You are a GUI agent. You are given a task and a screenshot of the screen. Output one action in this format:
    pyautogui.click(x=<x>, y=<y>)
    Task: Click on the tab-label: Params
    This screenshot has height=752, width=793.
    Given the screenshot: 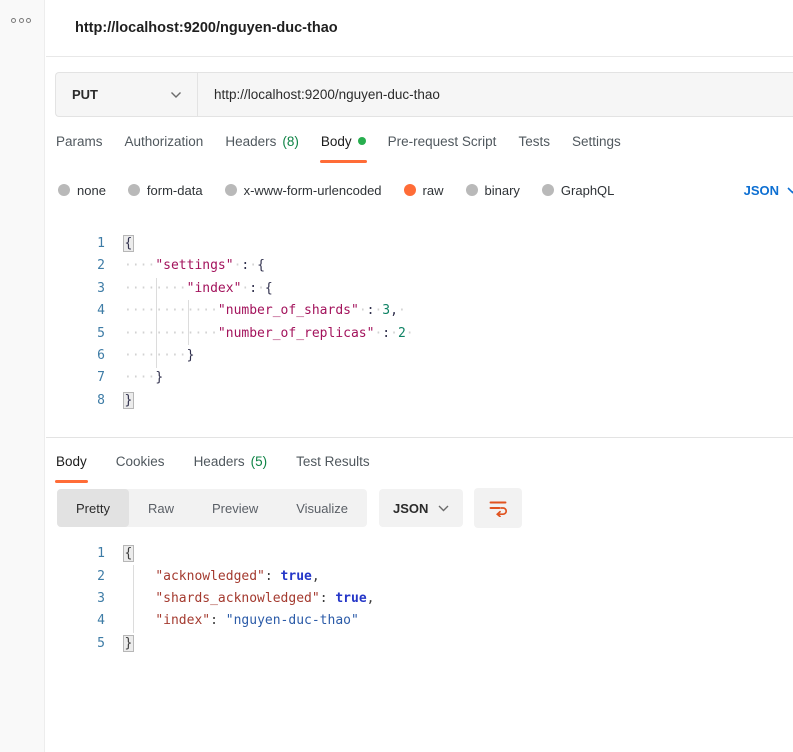 What is the action you would take?
    pyautogui.click(x=79, y=141)
    